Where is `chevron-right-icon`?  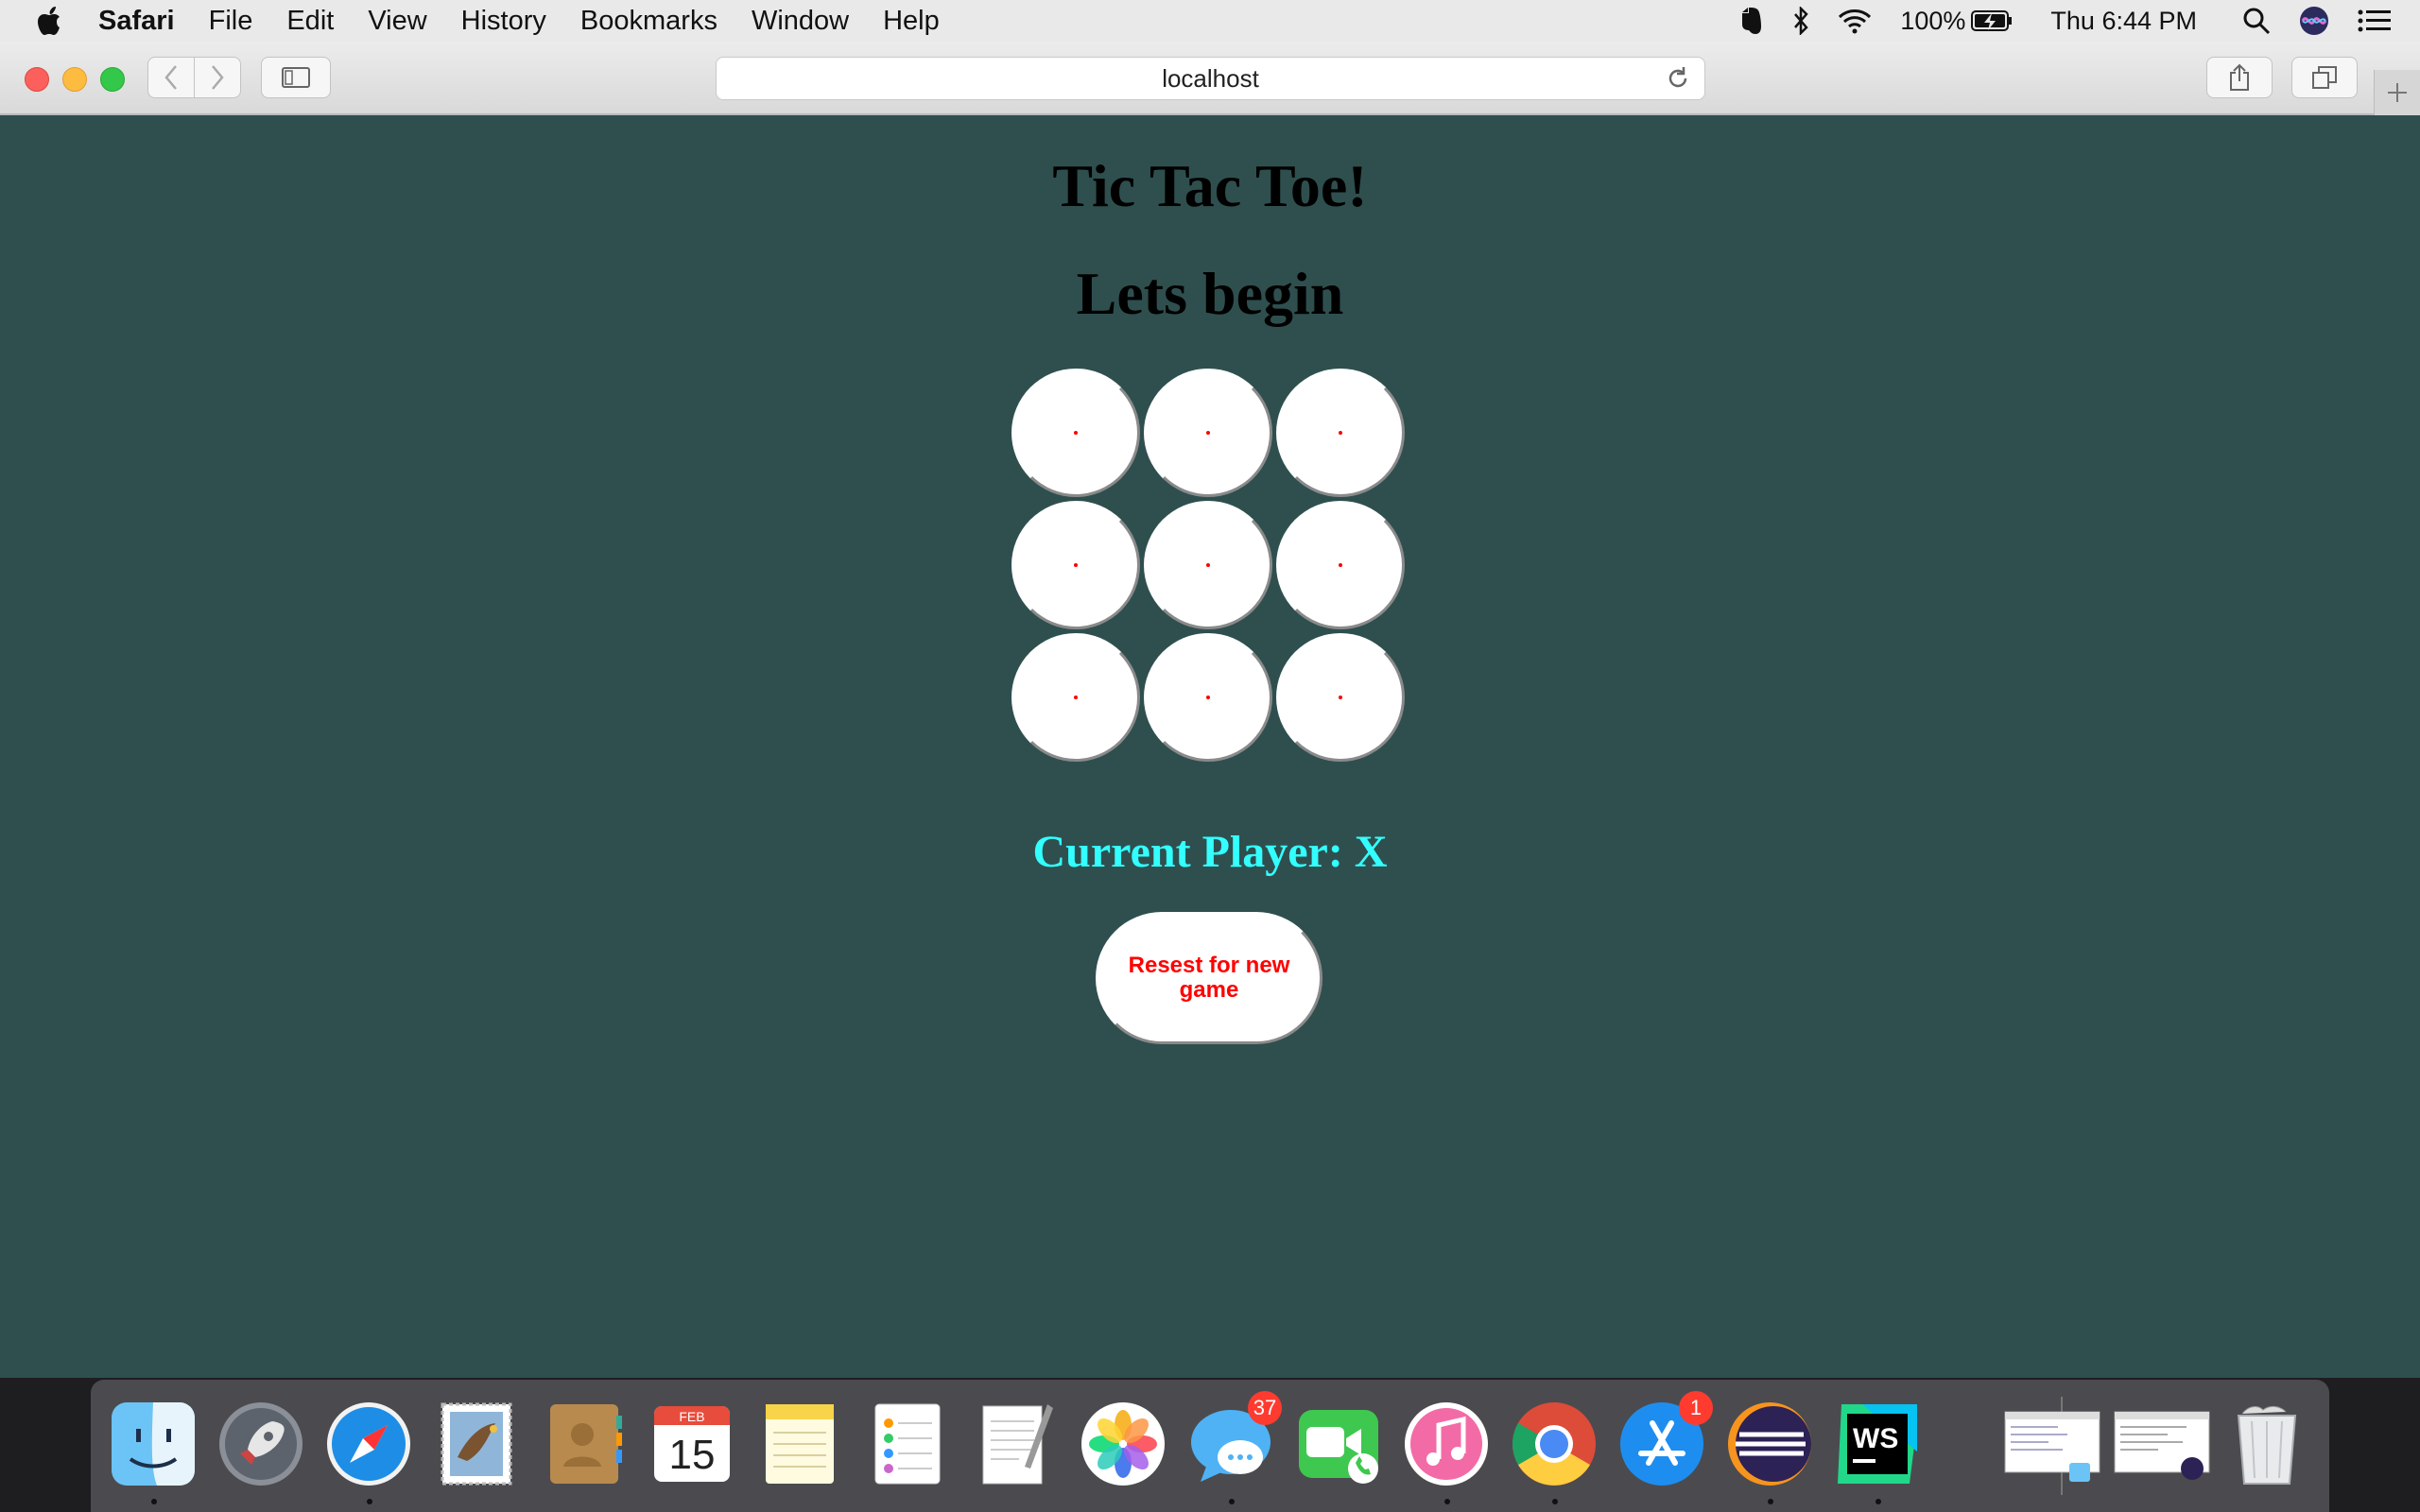 chevron-right-icon is located at coordinates (218, 77).